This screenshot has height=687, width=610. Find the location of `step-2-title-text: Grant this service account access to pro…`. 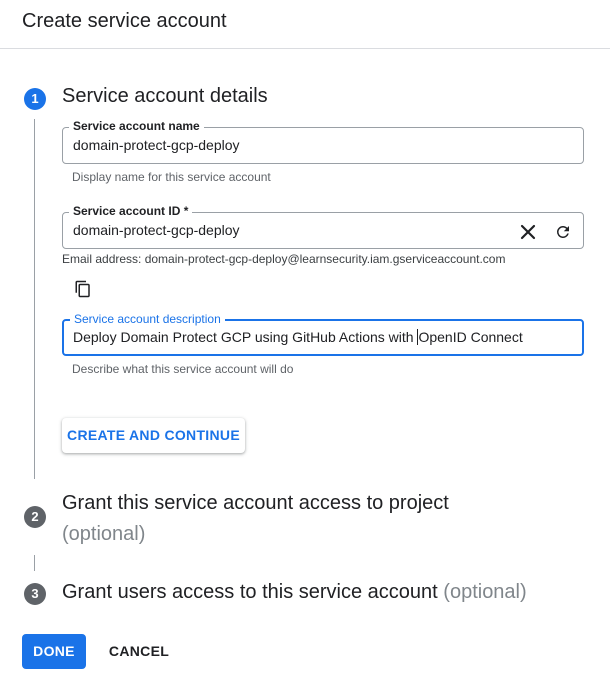

step-2-title-text: Grant this service account access to pro… is located at coordinates (255, 503).